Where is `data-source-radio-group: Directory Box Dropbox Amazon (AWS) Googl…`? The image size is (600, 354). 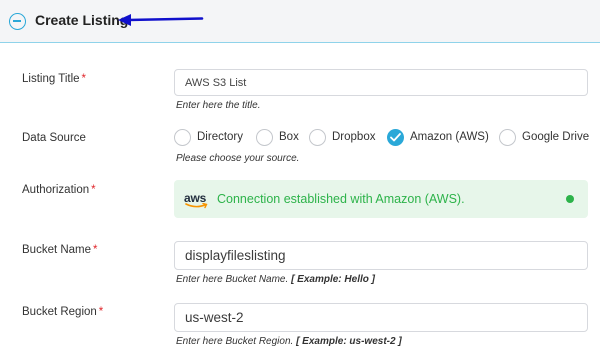
data-source-radio-group: Directory Box Dropbox Amazon (AWS) Googl… is located at coordinates (384, 138).